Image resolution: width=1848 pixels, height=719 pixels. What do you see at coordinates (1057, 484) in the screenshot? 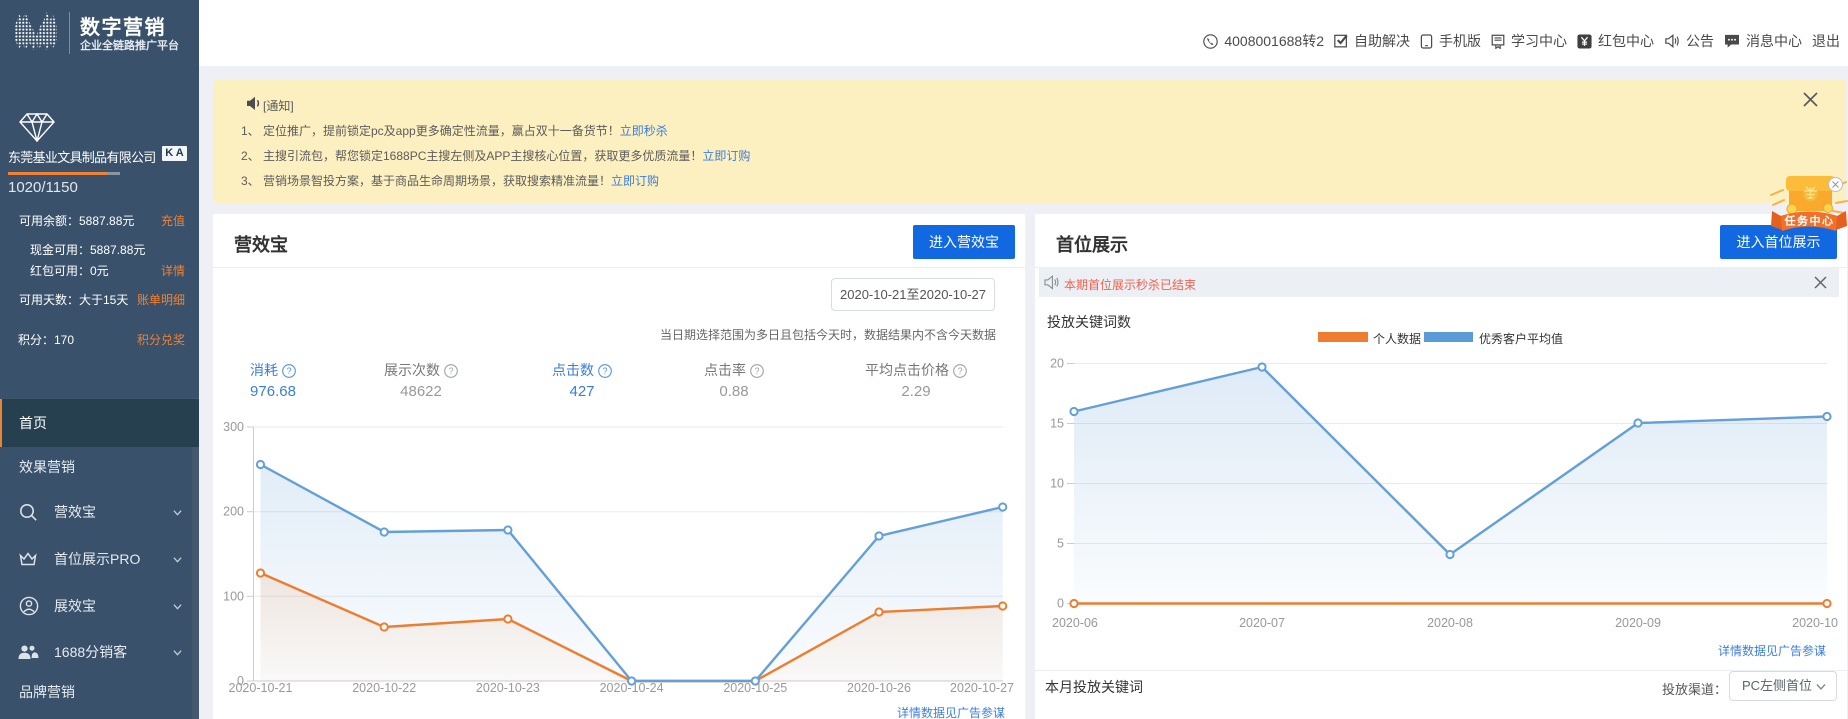
I see `svg-text: 10` at bounding box center [1057, 484].